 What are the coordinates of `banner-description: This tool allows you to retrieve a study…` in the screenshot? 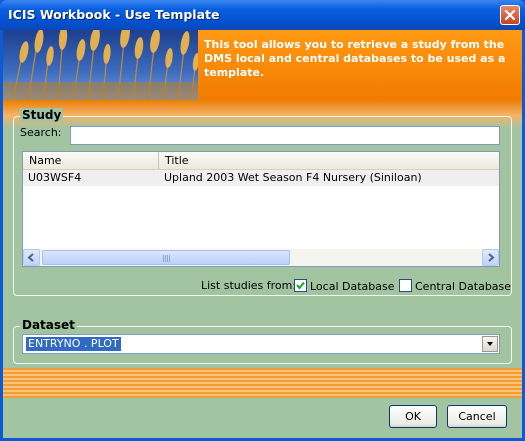 It's located at (355, 58).